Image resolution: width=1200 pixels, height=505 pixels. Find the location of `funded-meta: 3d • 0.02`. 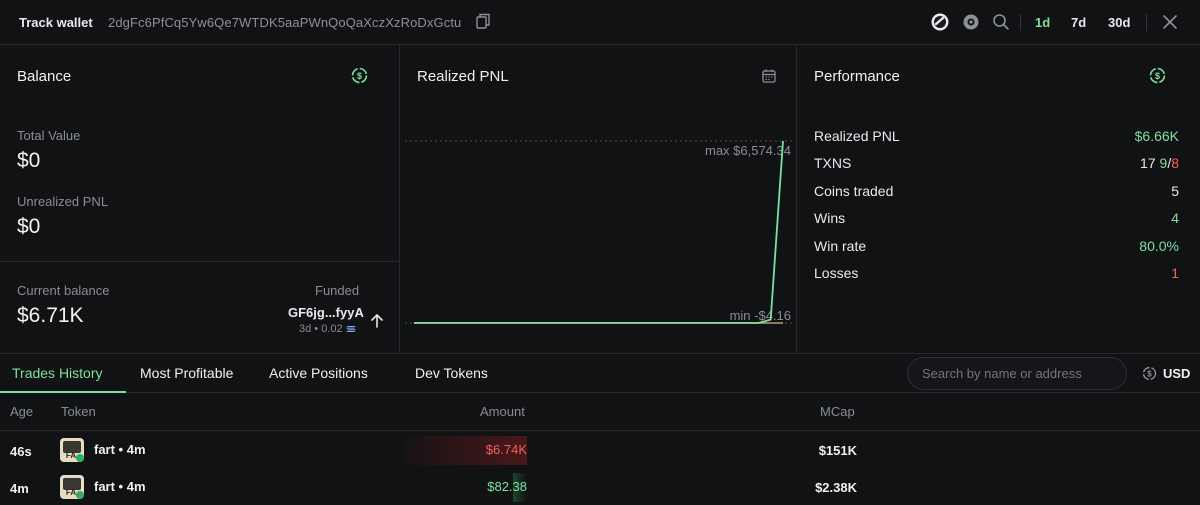

funded-meta: 3d • 0.02 is located at coordinates (327, 329).